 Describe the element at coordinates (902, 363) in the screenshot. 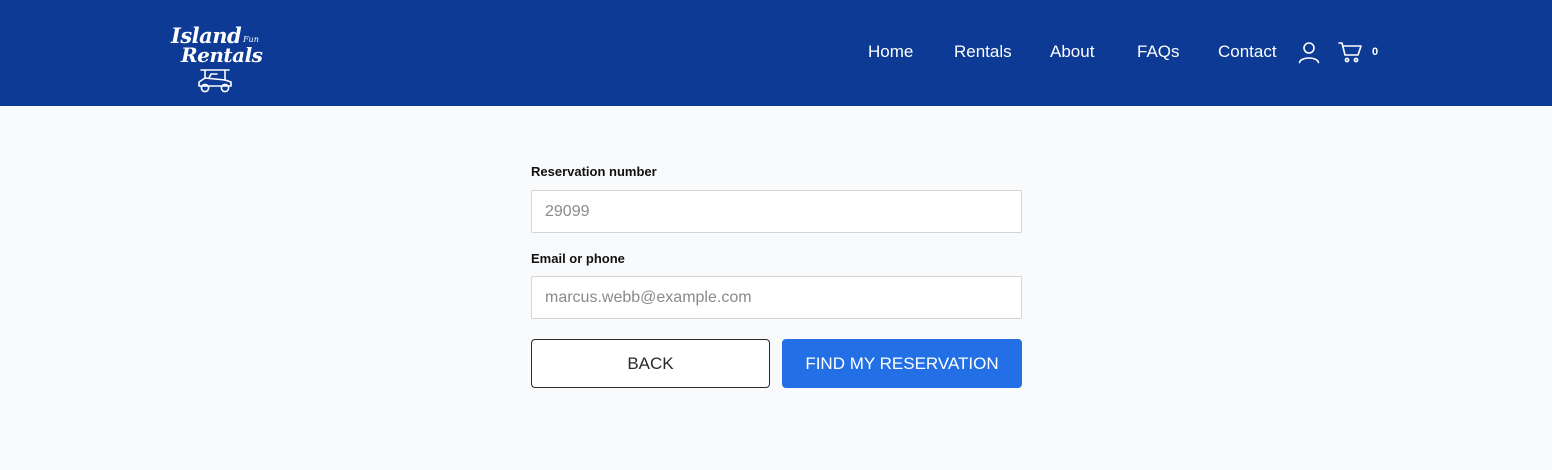

I see `find-reservation-button: FIND MY RESERVATION` at that location.